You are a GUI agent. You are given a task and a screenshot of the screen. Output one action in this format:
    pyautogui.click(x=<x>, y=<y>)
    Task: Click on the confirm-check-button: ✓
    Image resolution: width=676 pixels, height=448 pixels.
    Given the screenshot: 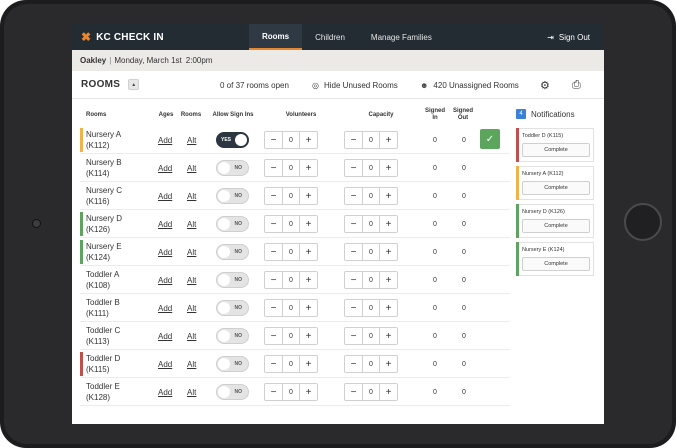 What is the action you would take?
    pyautogui.click(x=490, y=139)
    